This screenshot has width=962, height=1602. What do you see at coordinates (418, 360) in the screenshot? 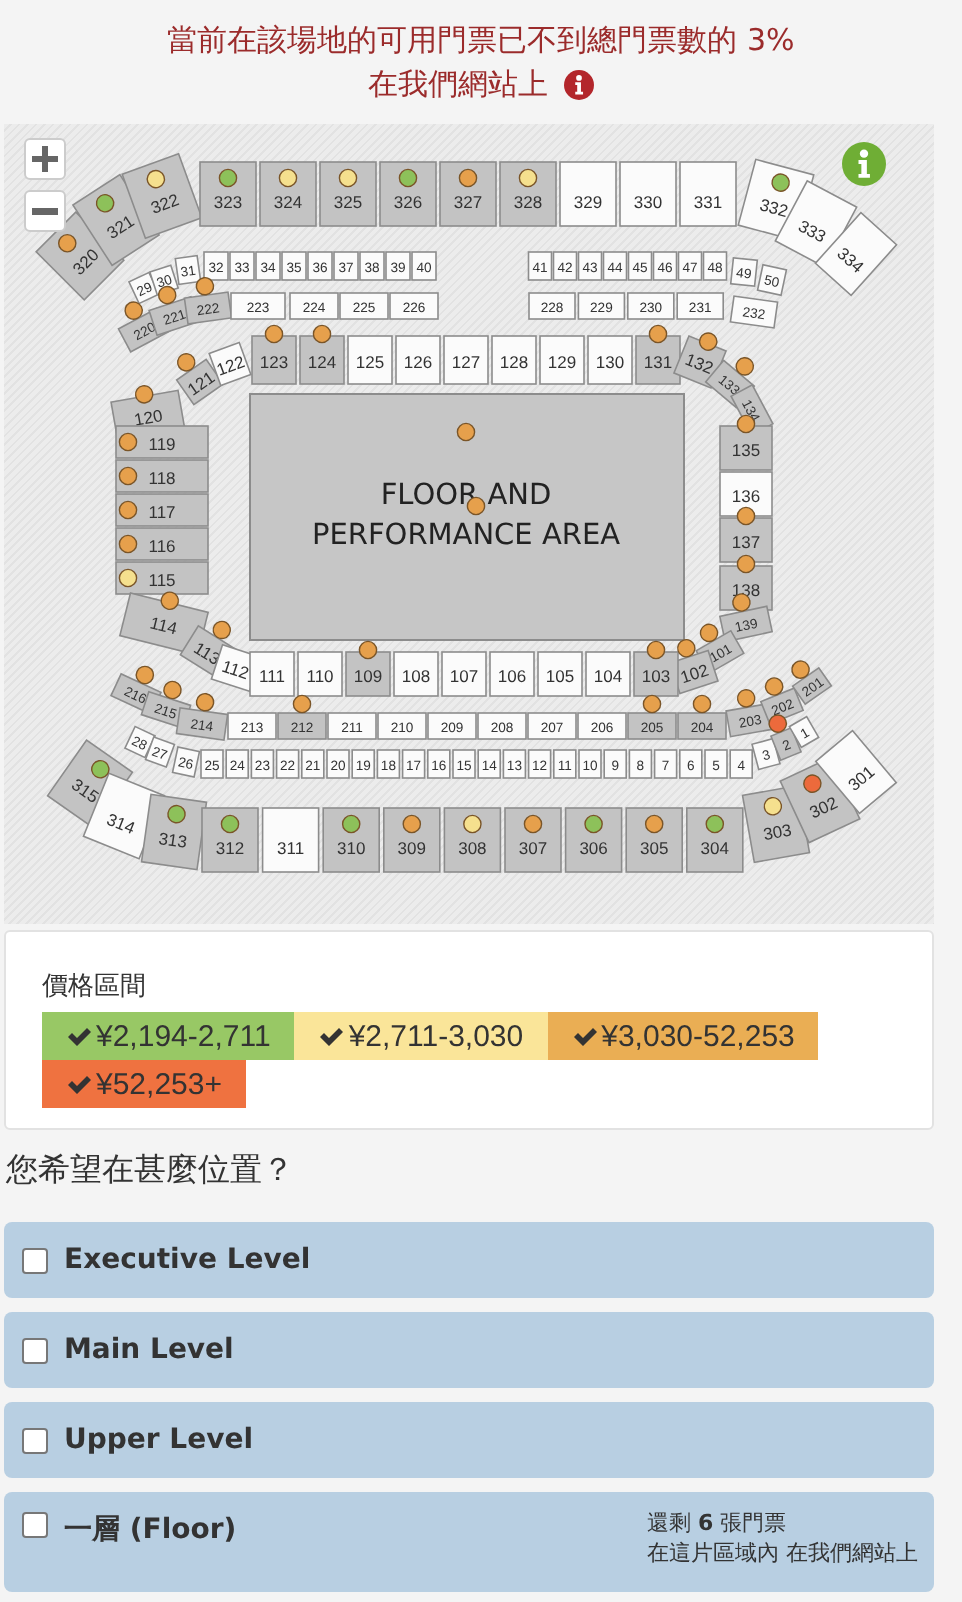
I see `seat-section: 126` at bounding box center [418, 360].